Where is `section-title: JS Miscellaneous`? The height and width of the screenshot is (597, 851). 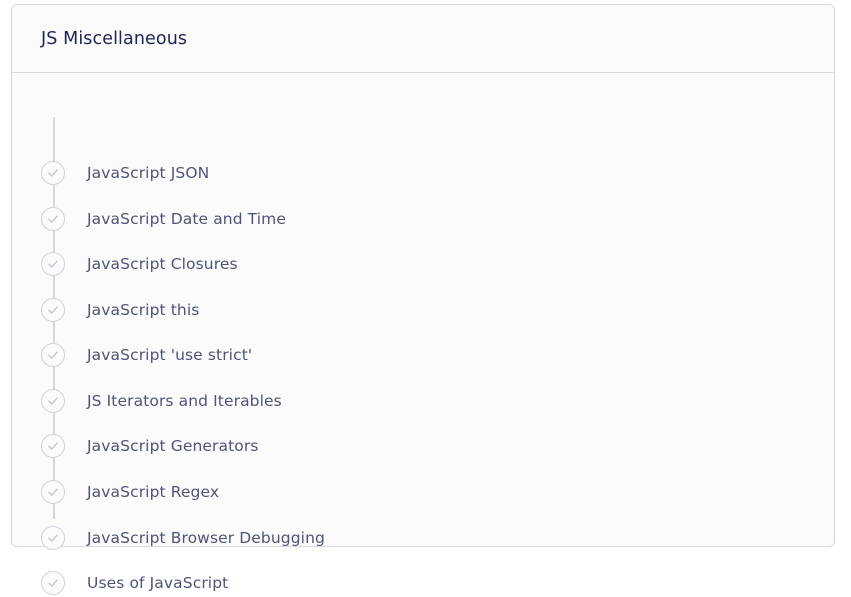 section-title: JS Miscellaneous is located at coordinates (114, 38).